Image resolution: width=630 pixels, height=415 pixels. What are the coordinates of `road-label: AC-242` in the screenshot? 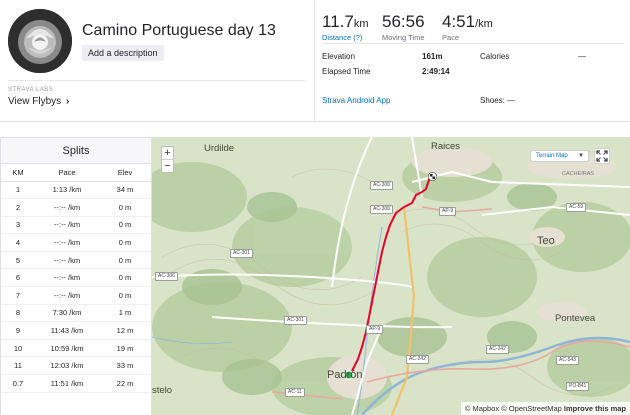 It's located at (417, 359).